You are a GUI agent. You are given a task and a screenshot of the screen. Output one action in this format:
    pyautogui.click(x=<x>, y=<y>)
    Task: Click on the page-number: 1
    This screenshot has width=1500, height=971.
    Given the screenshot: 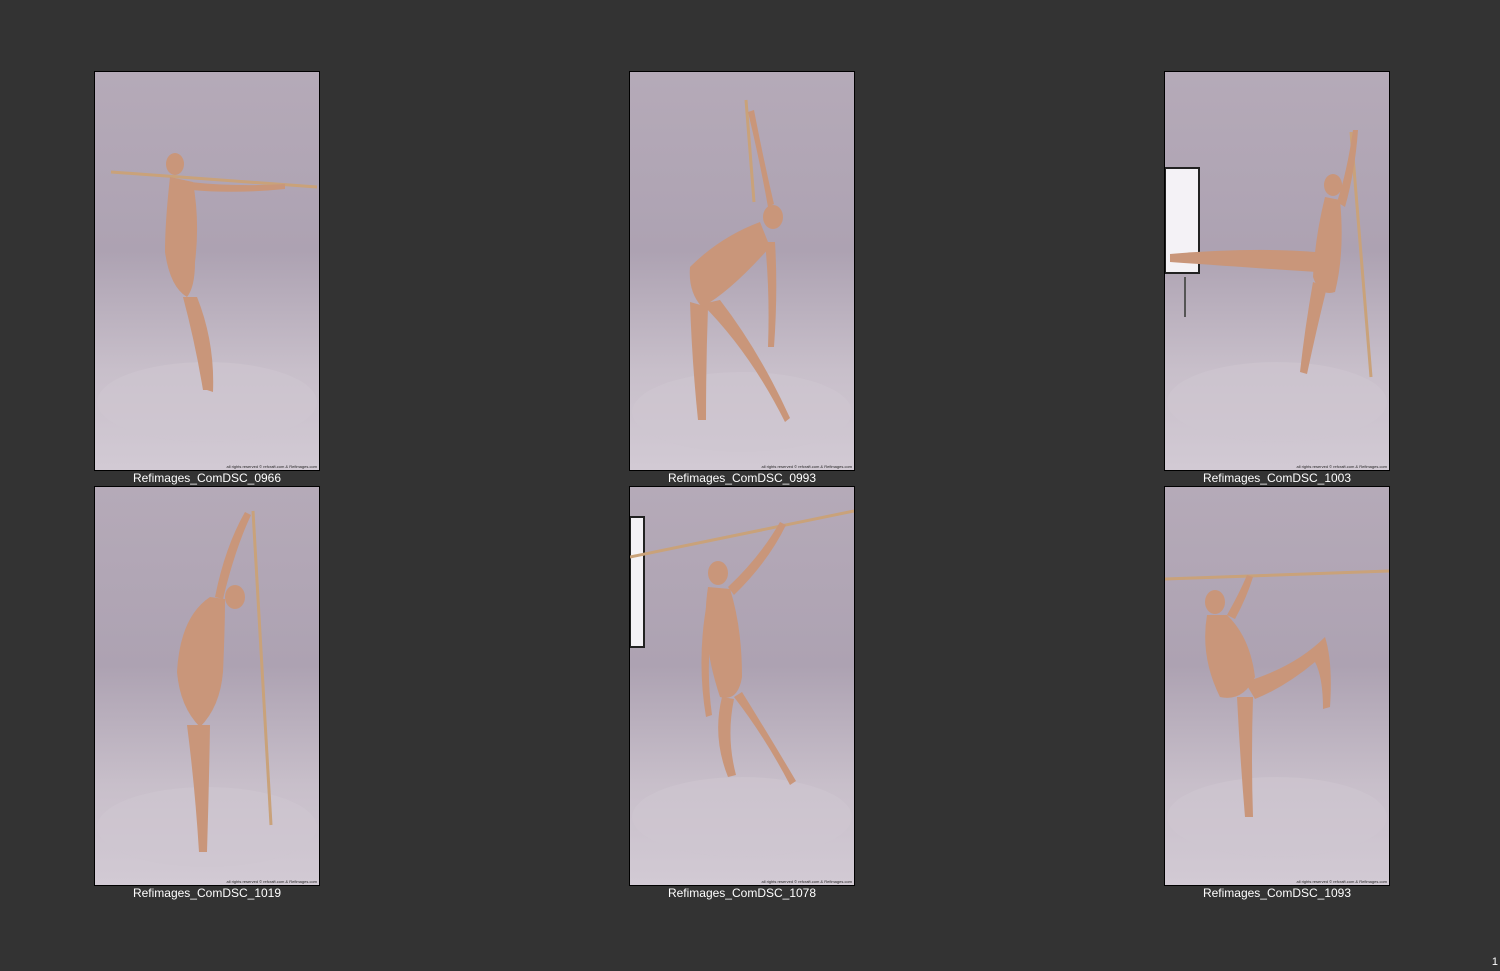 What is the action you would take?
    pyautogui.click(x=1494, y=962)
    